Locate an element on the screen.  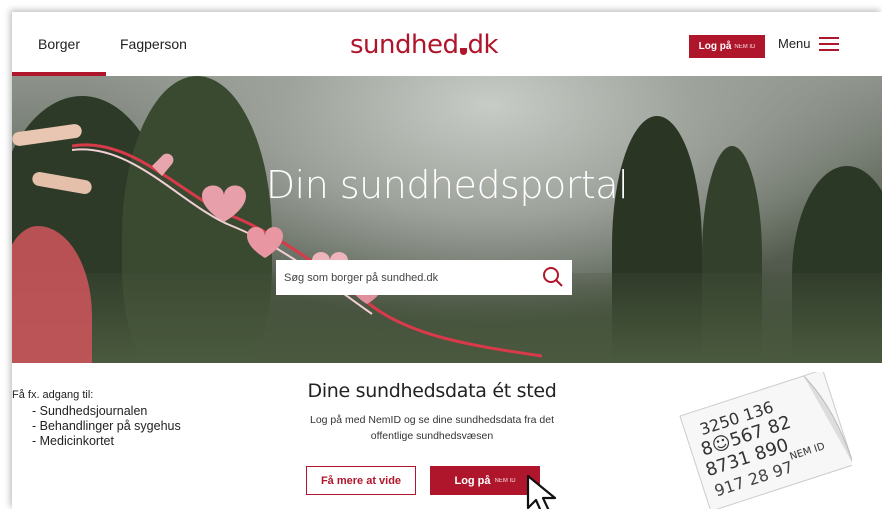
list-item: Medicinkortet is located at coordinates (106, 441).